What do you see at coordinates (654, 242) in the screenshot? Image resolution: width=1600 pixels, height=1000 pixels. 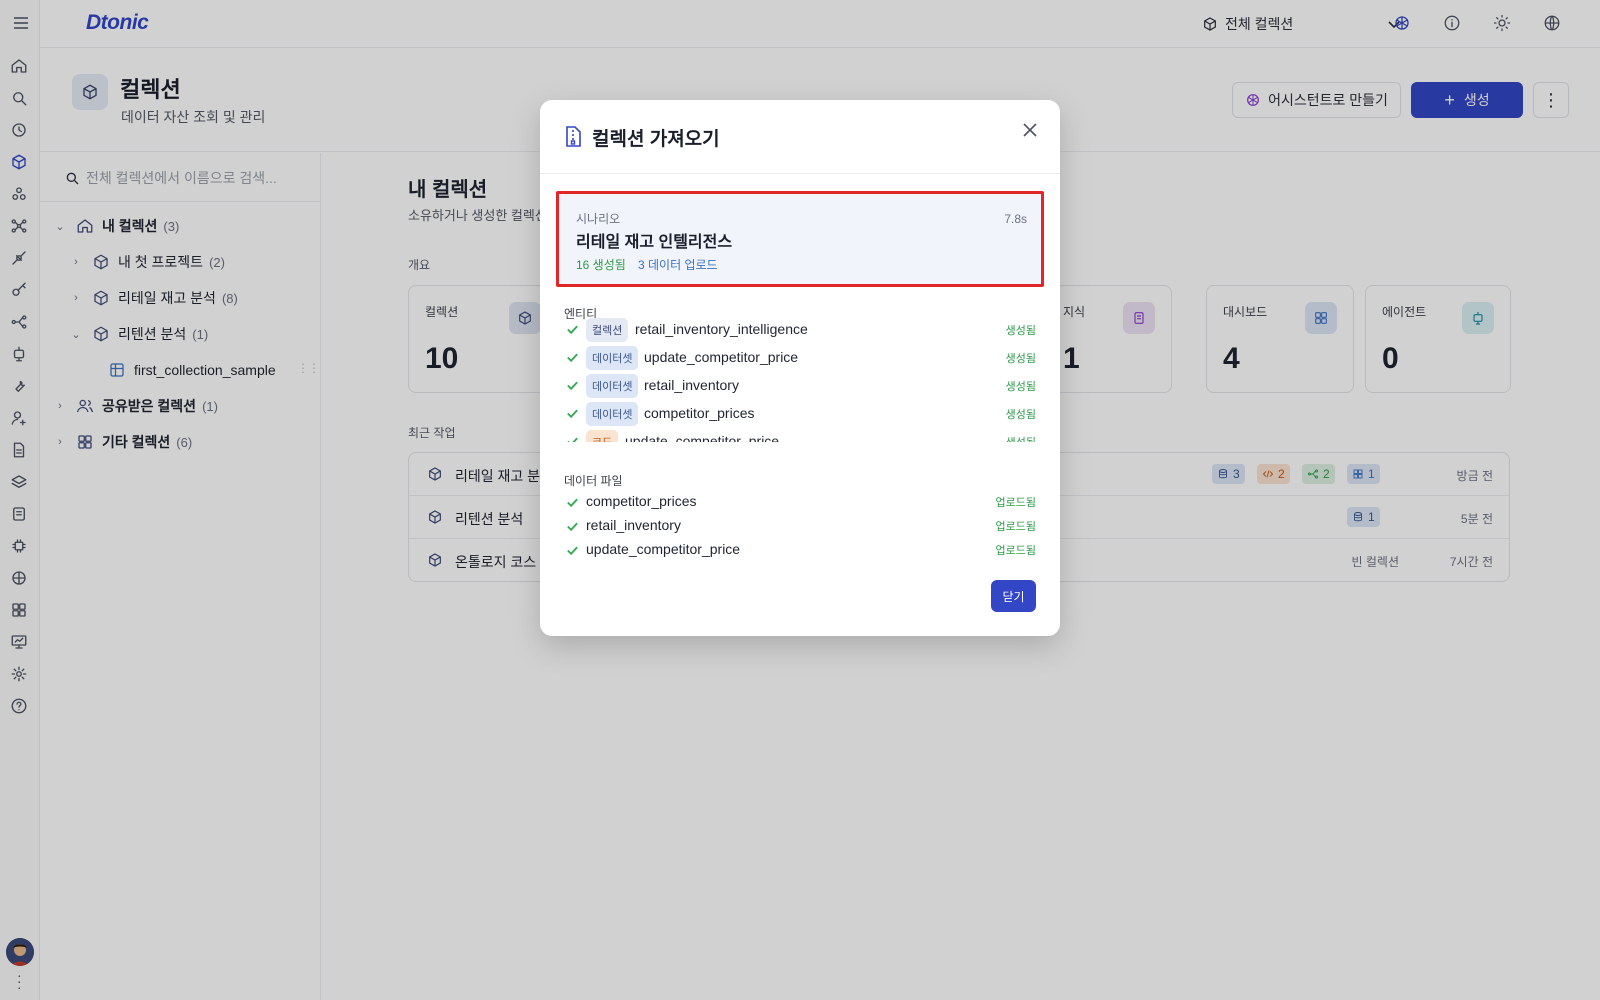 I see `scenario-name: 리테일 재고 인텔리전스` at bounding box center [654, 242].